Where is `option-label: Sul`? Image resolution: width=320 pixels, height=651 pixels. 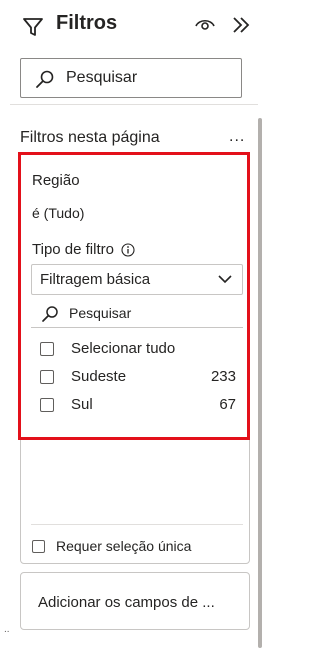
option-label: Sul is located at coordinates (82, 404).